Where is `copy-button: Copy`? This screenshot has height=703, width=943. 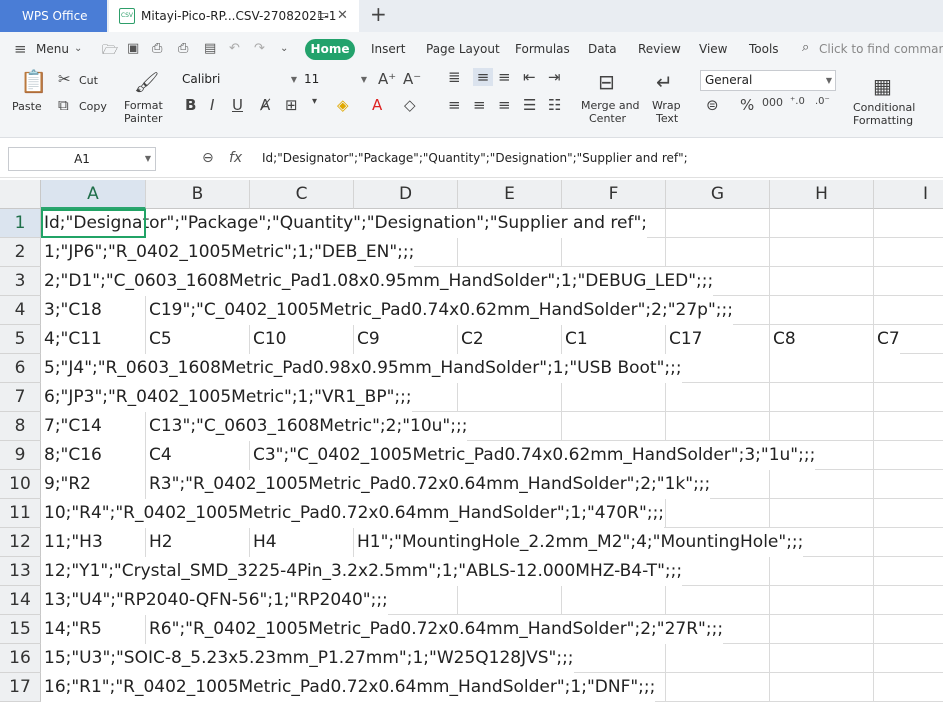 copy-button: Copy is located at coordinates (93, 106).